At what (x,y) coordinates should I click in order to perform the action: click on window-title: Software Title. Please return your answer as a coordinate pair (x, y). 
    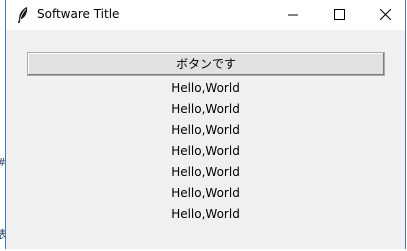
    Looking at the image, I should click on (78, 14).